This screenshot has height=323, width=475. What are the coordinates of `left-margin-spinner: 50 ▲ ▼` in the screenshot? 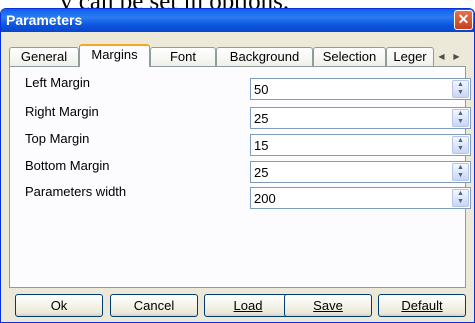 It's located at (360, 89).